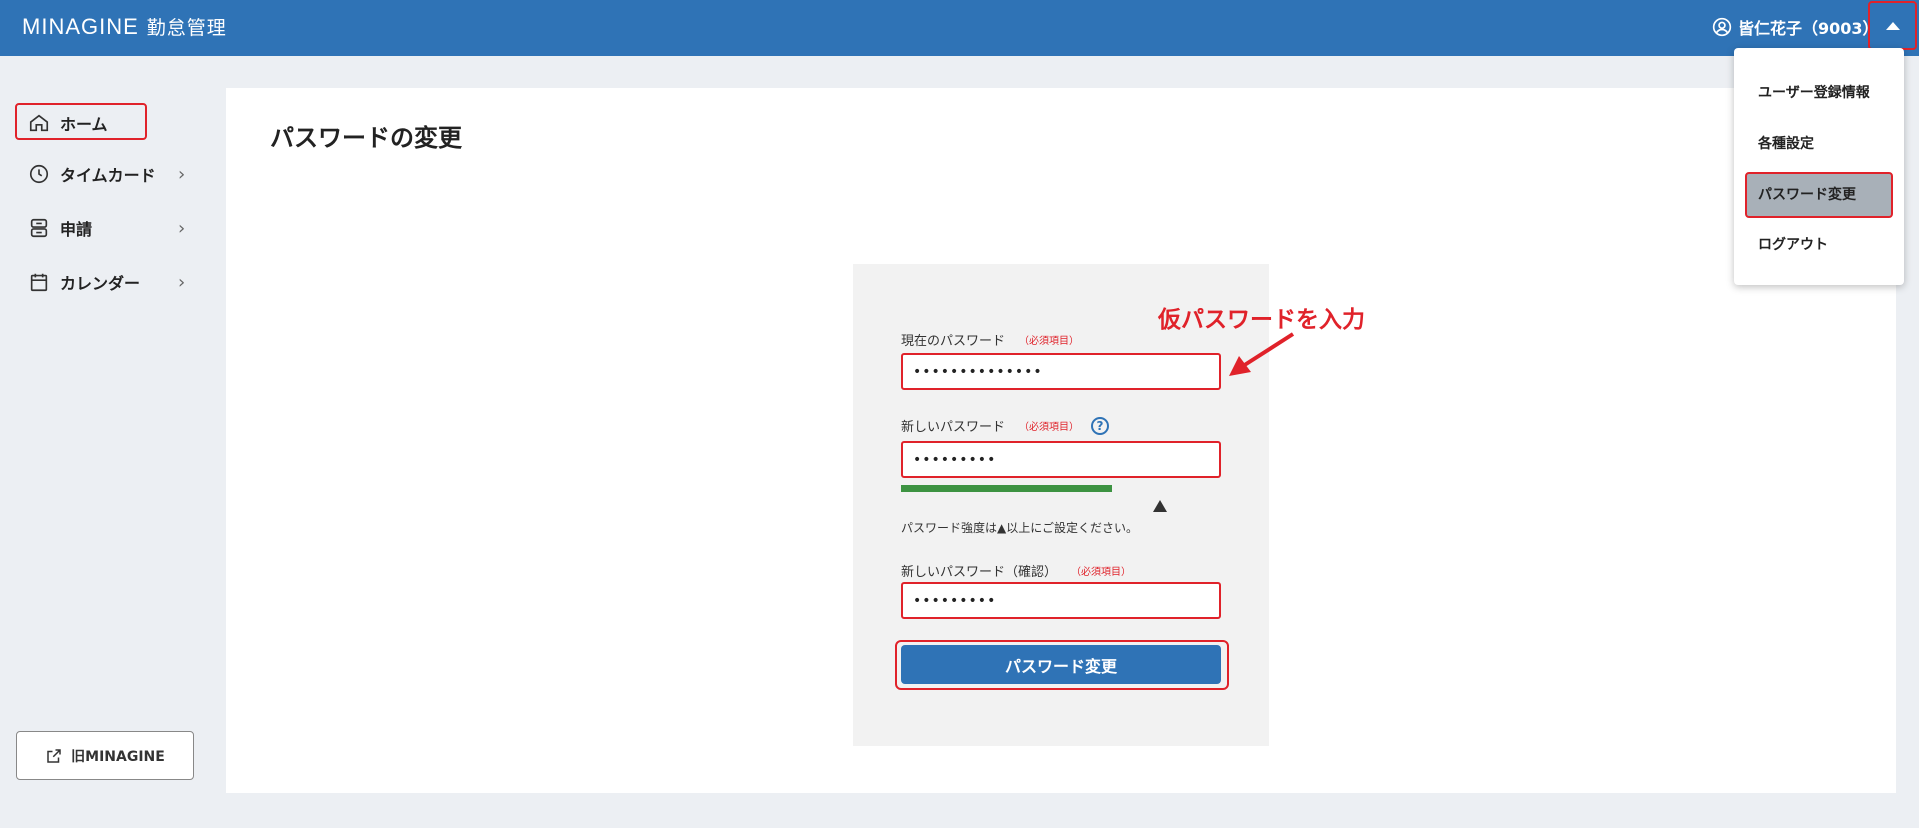 This screenshot has width=1919, height=828. I want to click on old-minagine-label: 旧MINAGINE, so click(118, 756).